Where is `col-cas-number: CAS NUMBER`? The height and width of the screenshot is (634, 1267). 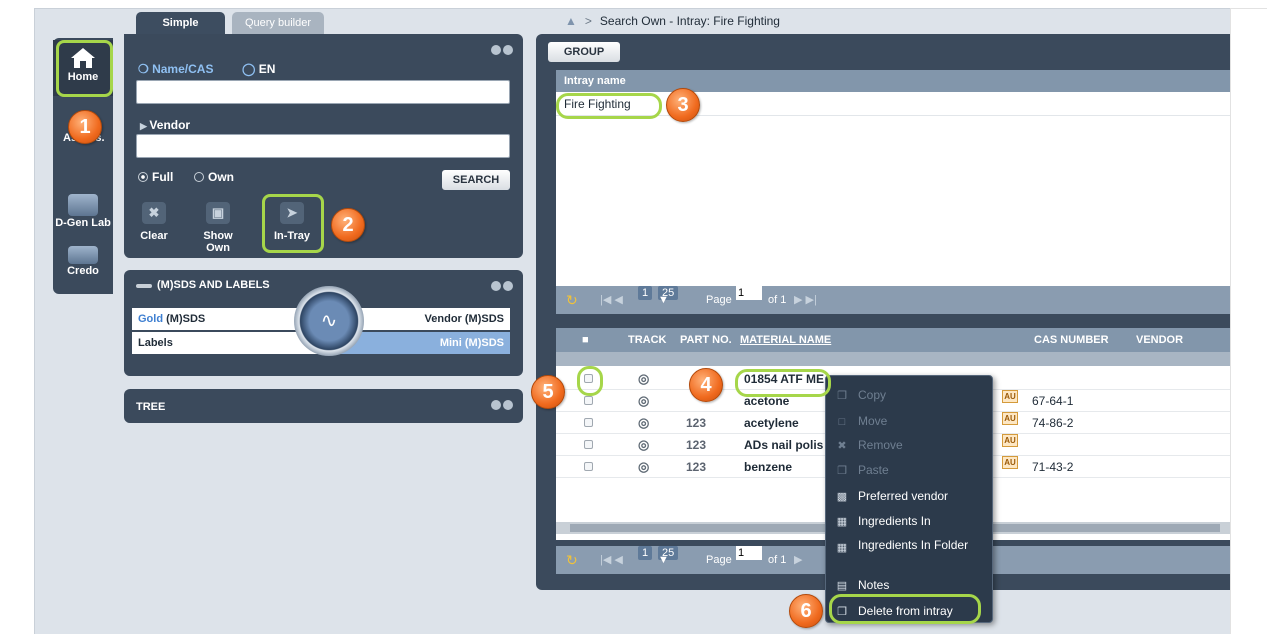 col-cas-number: CAS NUMBER is located at coordinates (1071, 340).